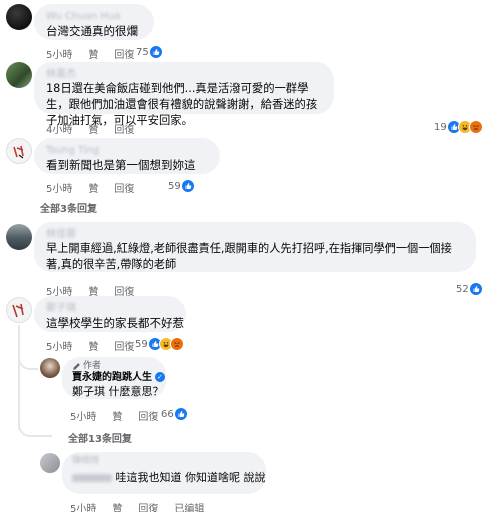  I want to click on reaction-summary: 66, so click(174, 414).